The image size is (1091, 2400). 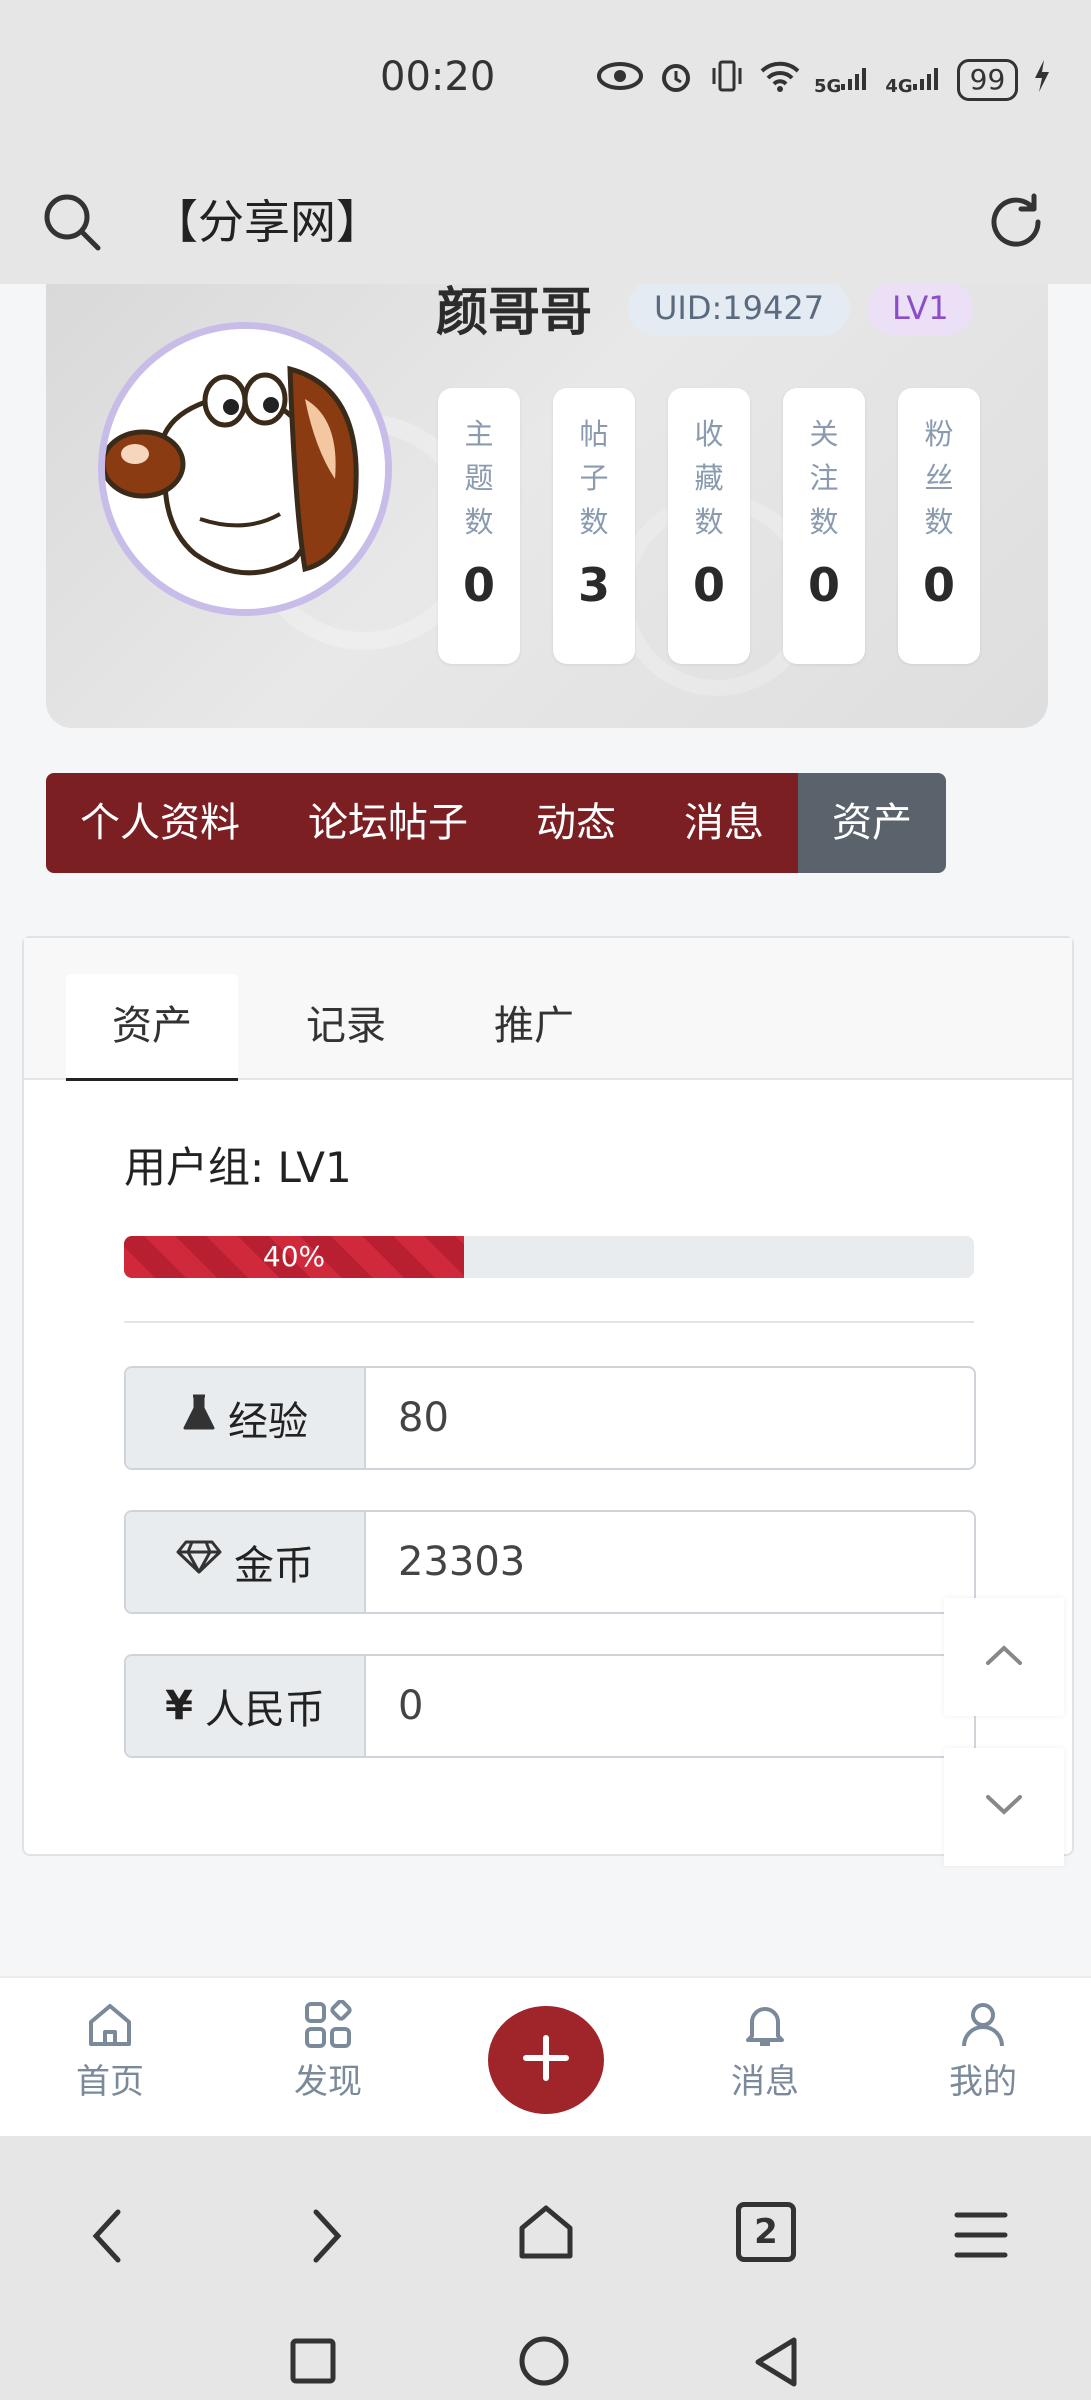 What do you see at coordinates (328, 2025) in the screenshot?
I see `grid-icon` at bounding box center [328, 2025].